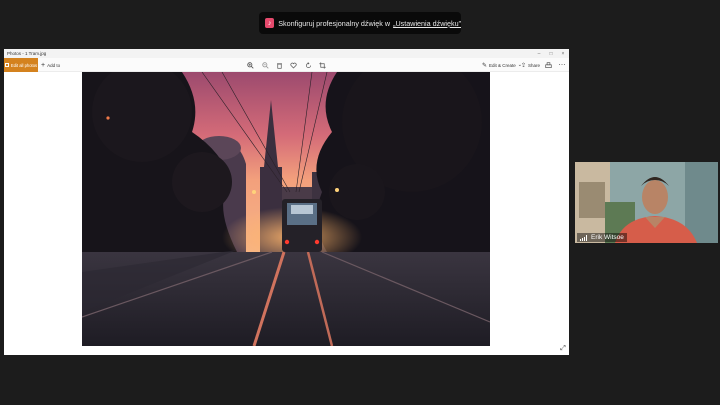 The width and height of the screenshot is (720, 405). Describe the element at coordinates (43, 65) in the screenshot. I see `plus-icon: +` at that location.